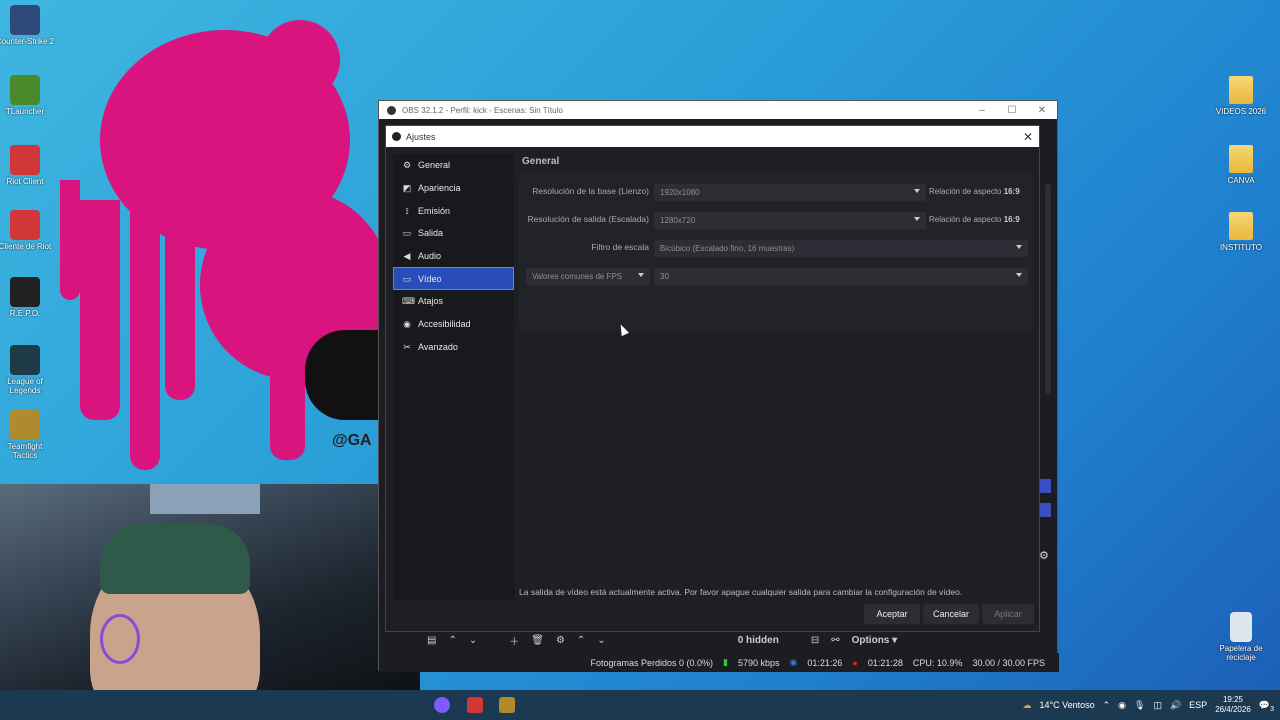  Describe the element at coordinates (1266, 706) in the screenshot. I see `notification-icon: 💬 3` at that location.